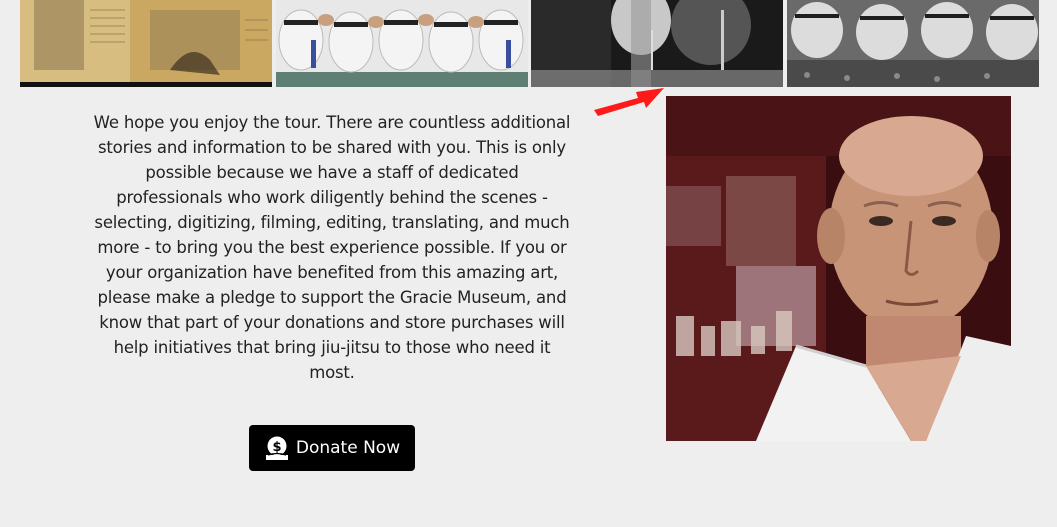 The image size is (1057, 527). What do you see at coordinates (348, 448) in the screenshot?
I see `donate-now-label: Donate Now` at bounding box center [348, 448].